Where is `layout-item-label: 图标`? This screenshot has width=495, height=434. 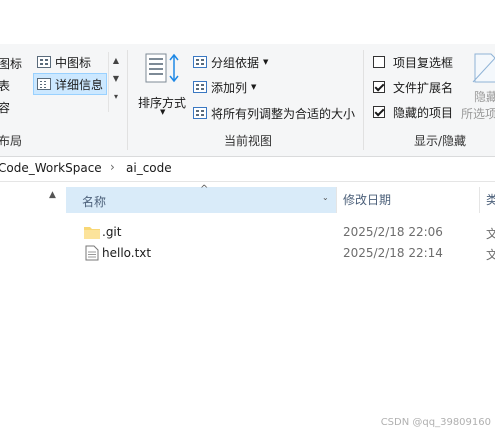
layout-item-label: 图标 is located at coordinates (11, 63).